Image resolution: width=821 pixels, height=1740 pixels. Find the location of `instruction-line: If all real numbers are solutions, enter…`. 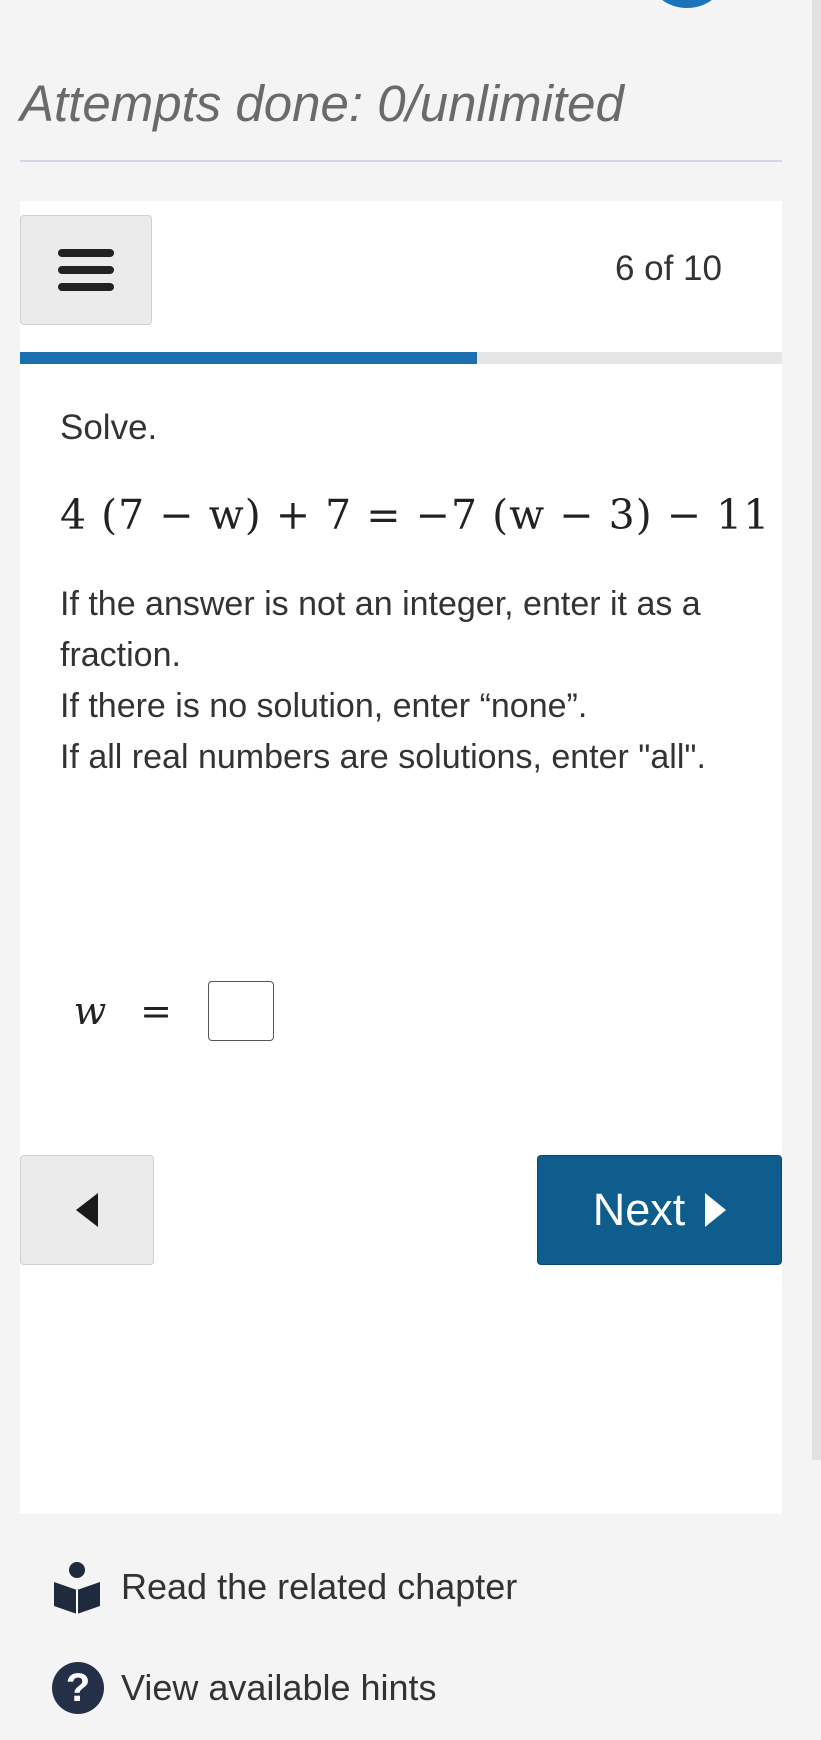

instruction-line: If all real numbers are solutions, enter… is located at coordinates (383, 757).